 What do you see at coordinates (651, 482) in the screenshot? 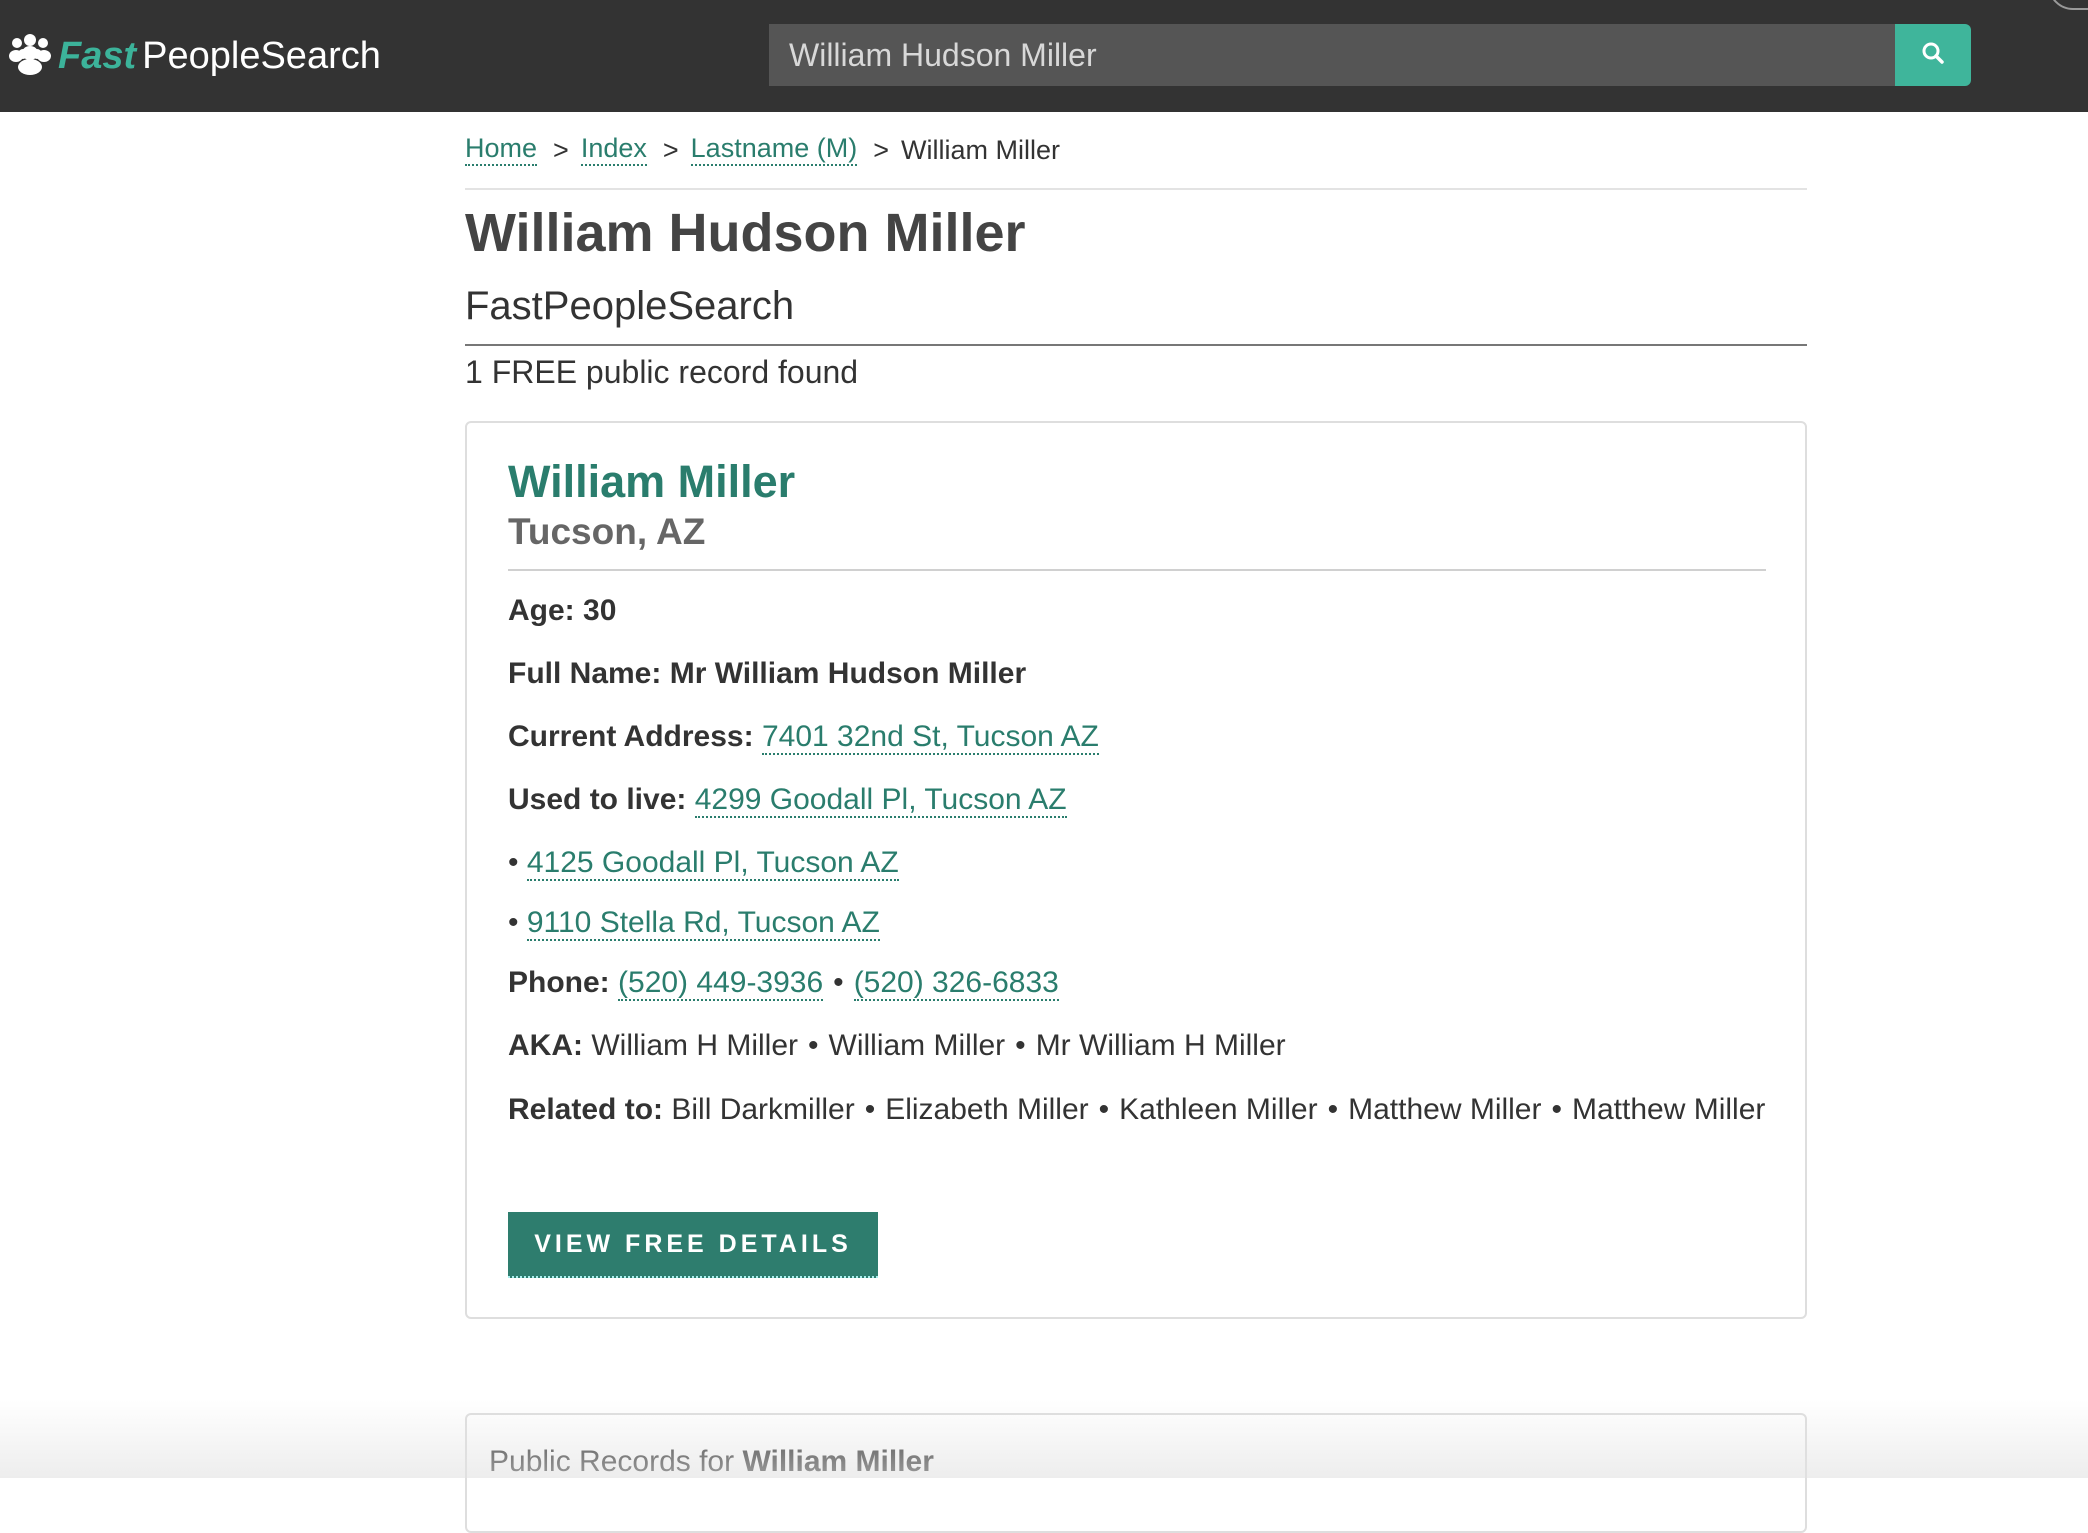
I see `record-name: William Miller` at bounding box center [651, 482].